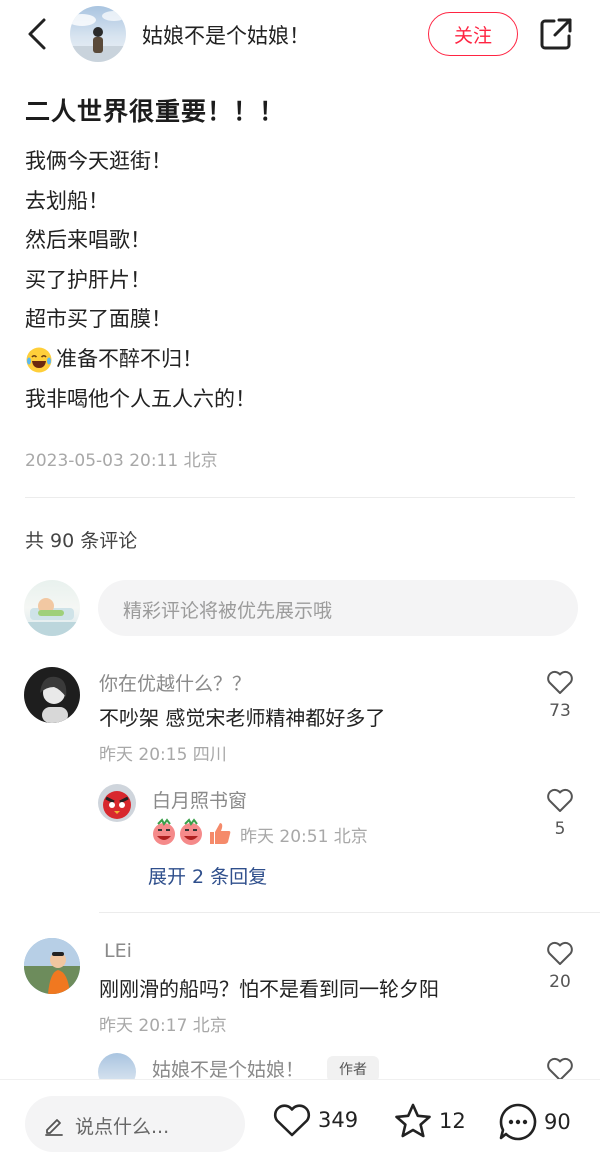  I want to click on comment-input-placeholder: 精彩评论将被优先展示哦, so click(228, 611).